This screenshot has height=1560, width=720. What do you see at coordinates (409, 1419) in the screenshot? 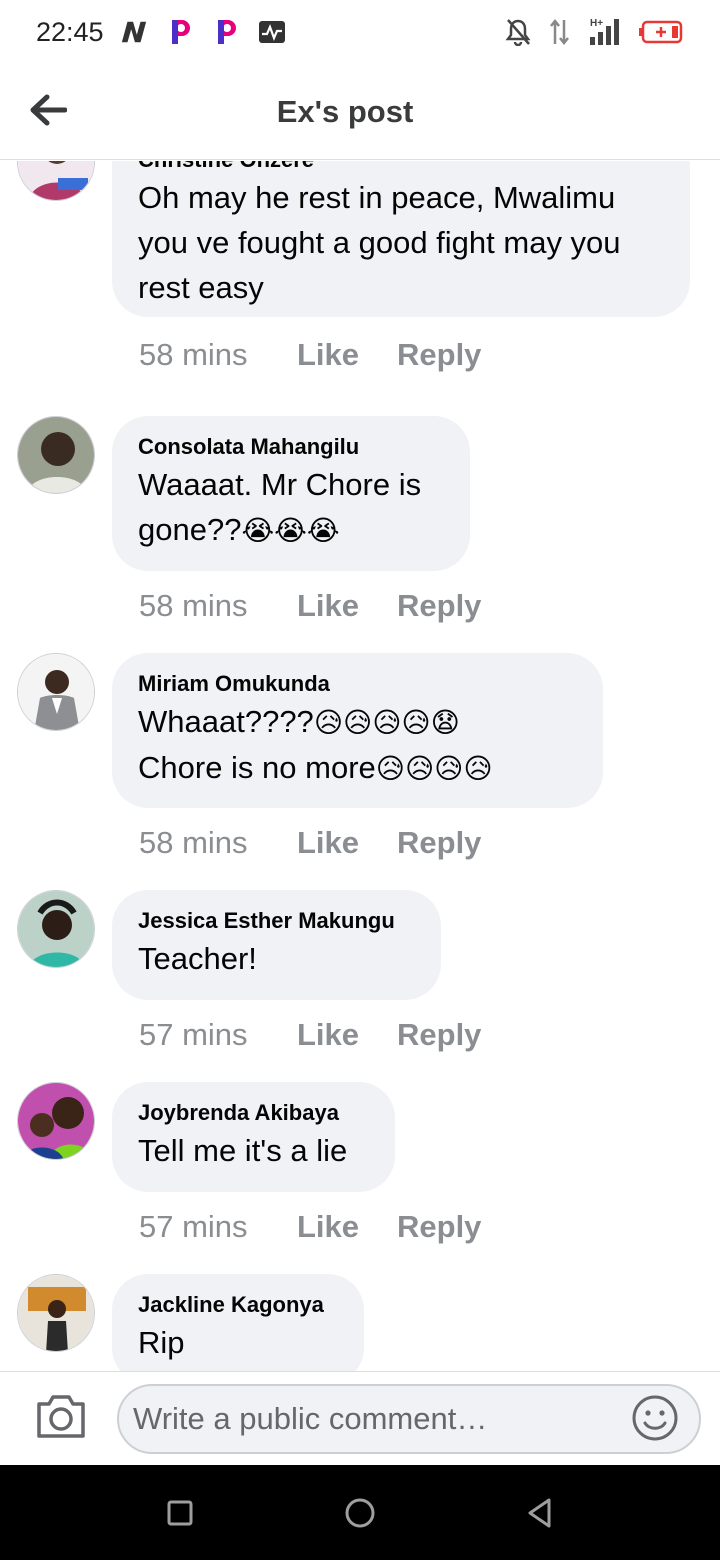
I see `comment-input` at bounding box center [409, 1419].